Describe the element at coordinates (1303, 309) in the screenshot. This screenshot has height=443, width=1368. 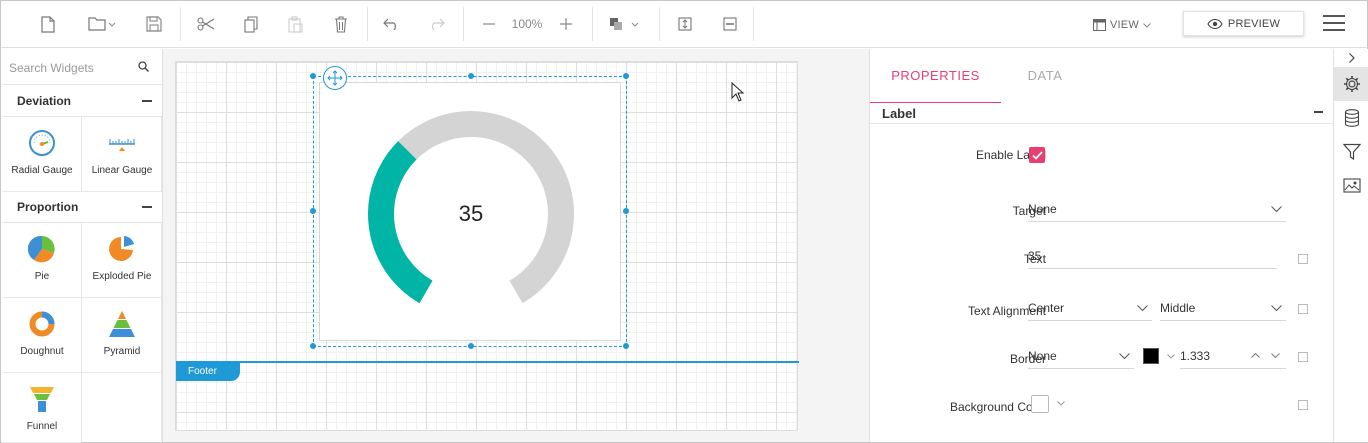
I see `alignment-binding-checkbox` at that location.